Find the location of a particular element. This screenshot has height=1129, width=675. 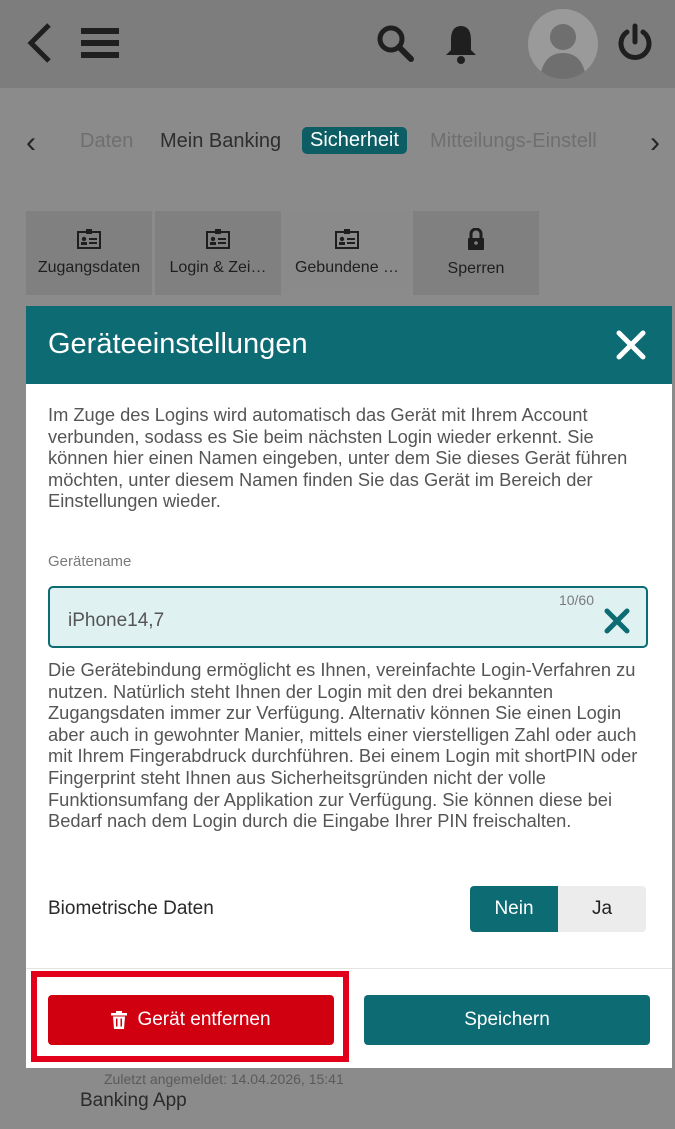

back-icon is located at coordinates (40, 43).